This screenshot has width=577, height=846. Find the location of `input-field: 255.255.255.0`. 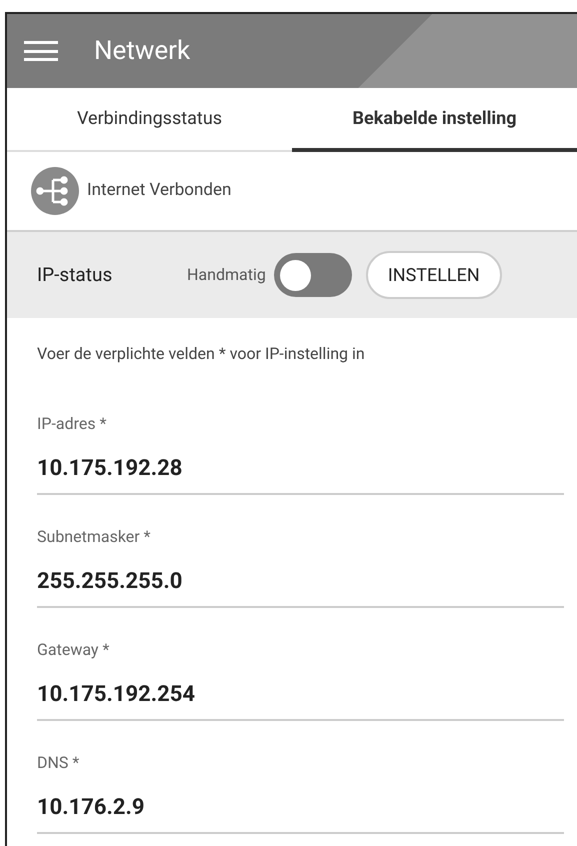

input-field: 255.255.255.0 is located at coordinates (300, 586).